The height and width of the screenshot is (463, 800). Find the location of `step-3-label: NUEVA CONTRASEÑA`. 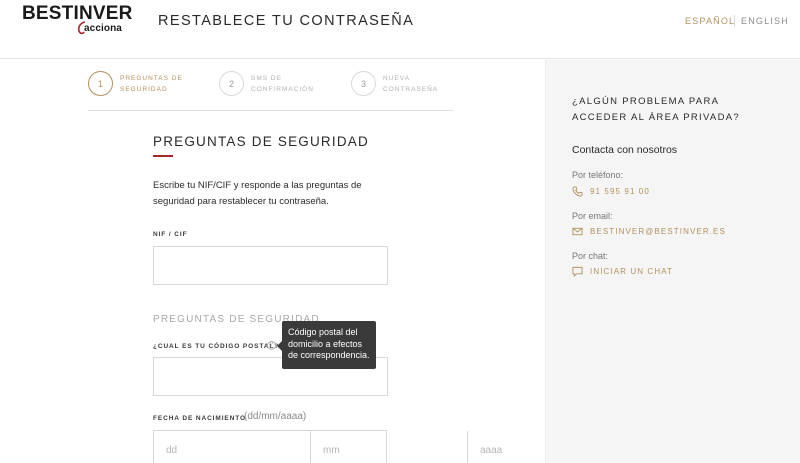

step-3-label: NUEVA CONTRASEÑA is located at coordinates (411, 83).